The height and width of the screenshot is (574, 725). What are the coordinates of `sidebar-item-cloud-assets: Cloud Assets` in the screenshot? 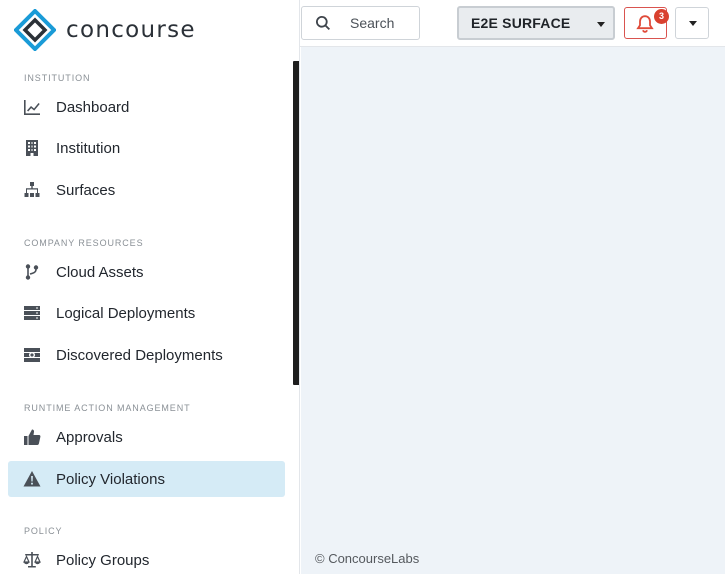 It's located at (146, 272).